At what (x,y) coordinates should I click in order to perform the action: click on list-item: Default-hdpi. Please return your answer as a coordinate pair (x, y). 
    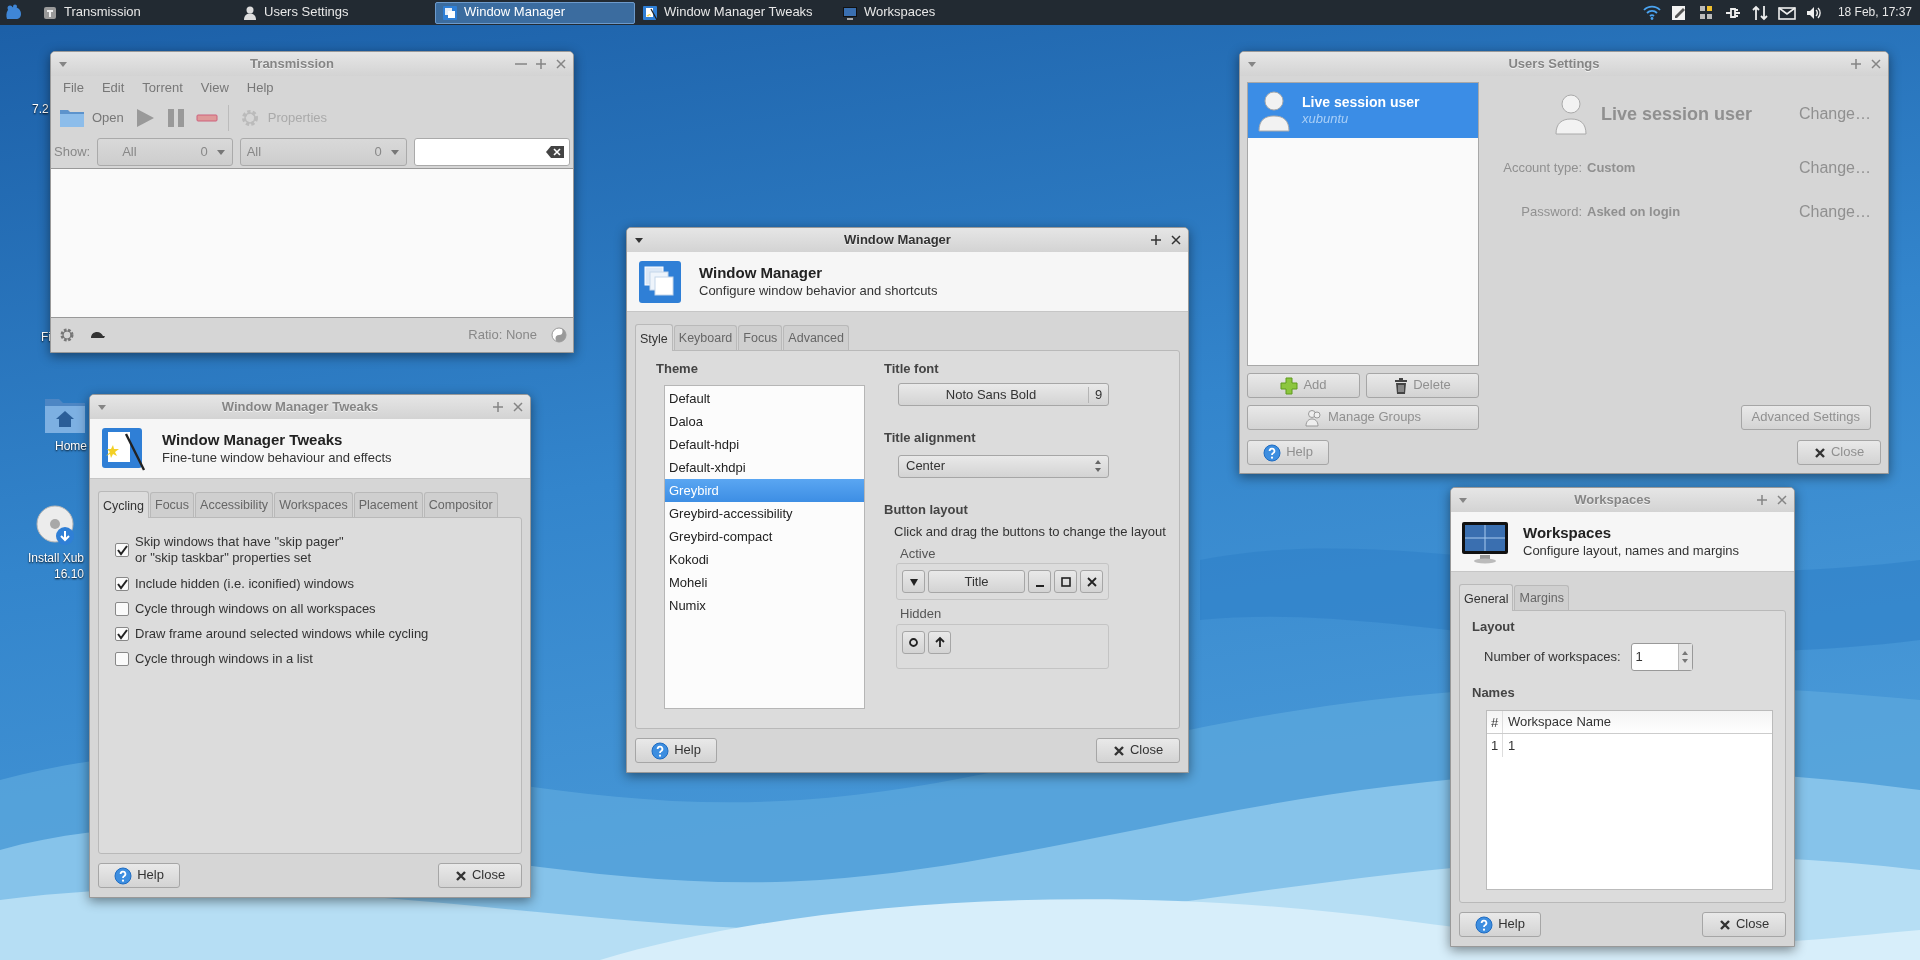
    Looking at the image, I should click on (764, 445).